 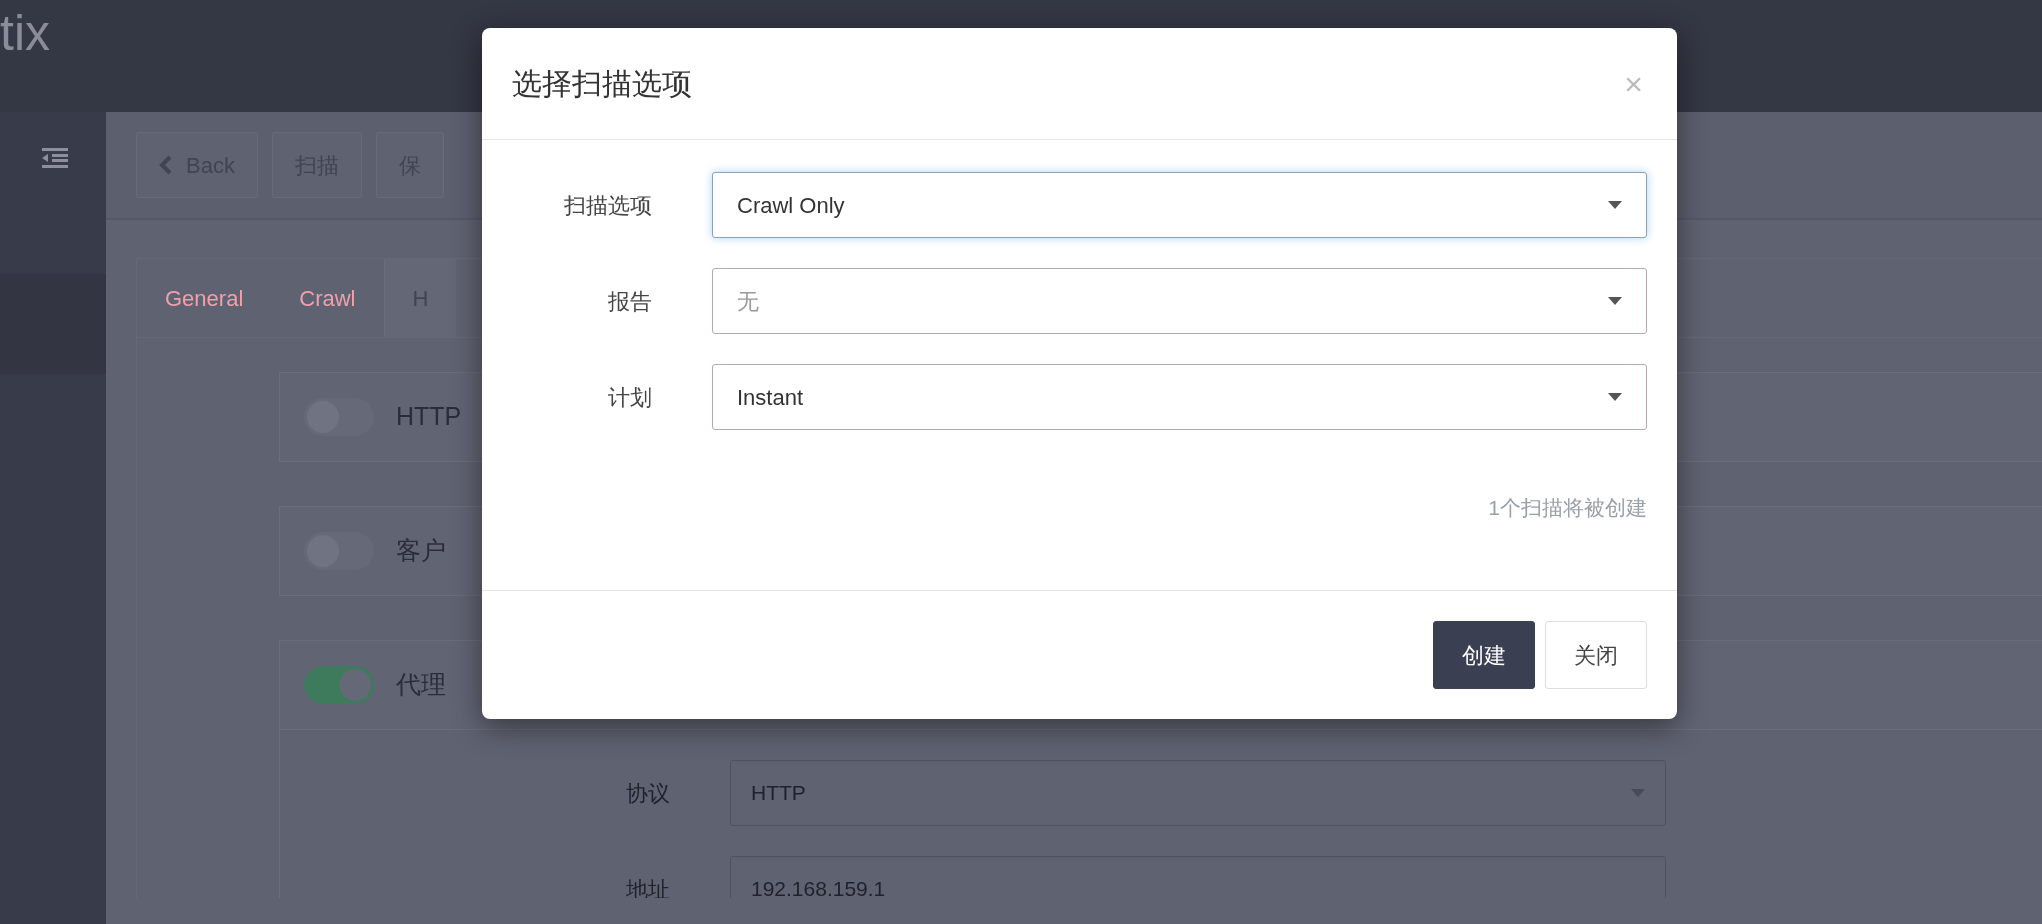 I want to click on create-button: 创建, so click(x=1484, y=655).